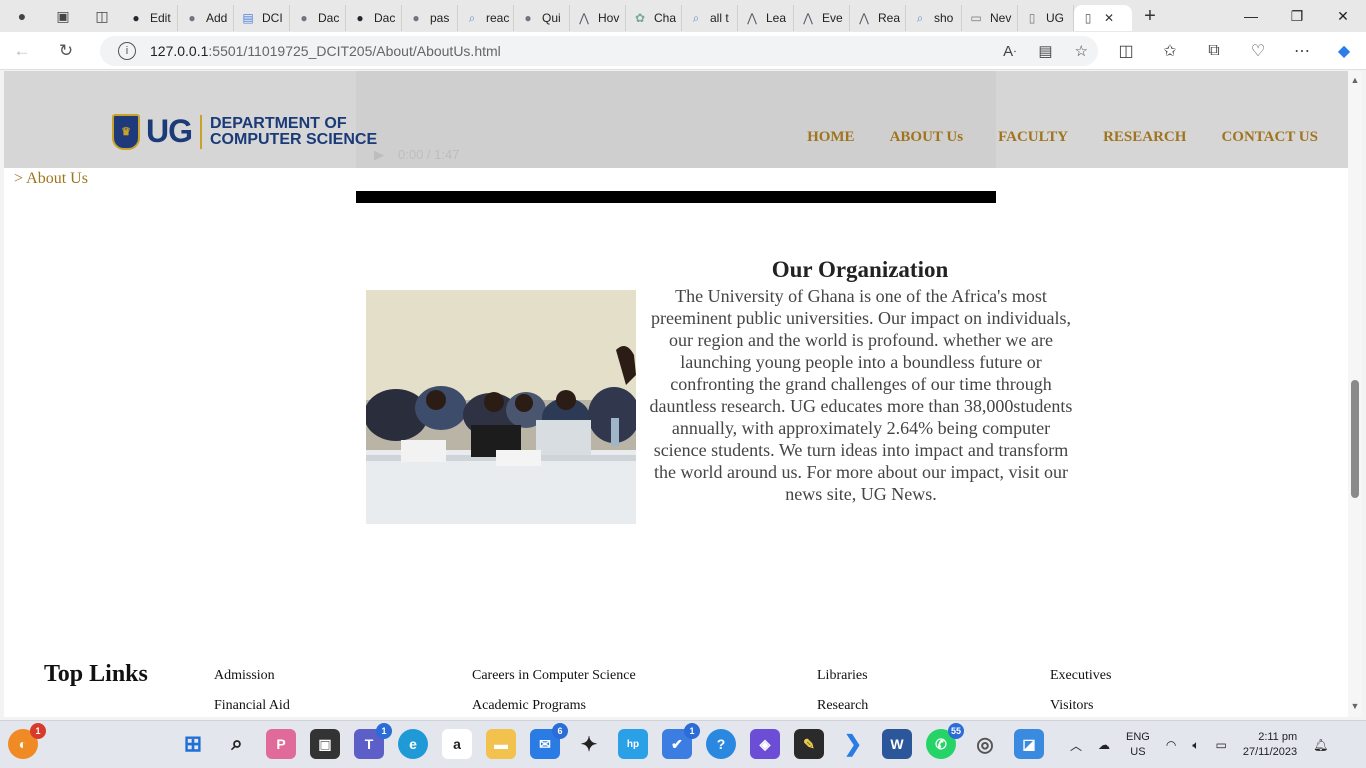 The width and height of the screenshot is (1366, 768). I want to click on edge-icon: e, so click(413, 744).